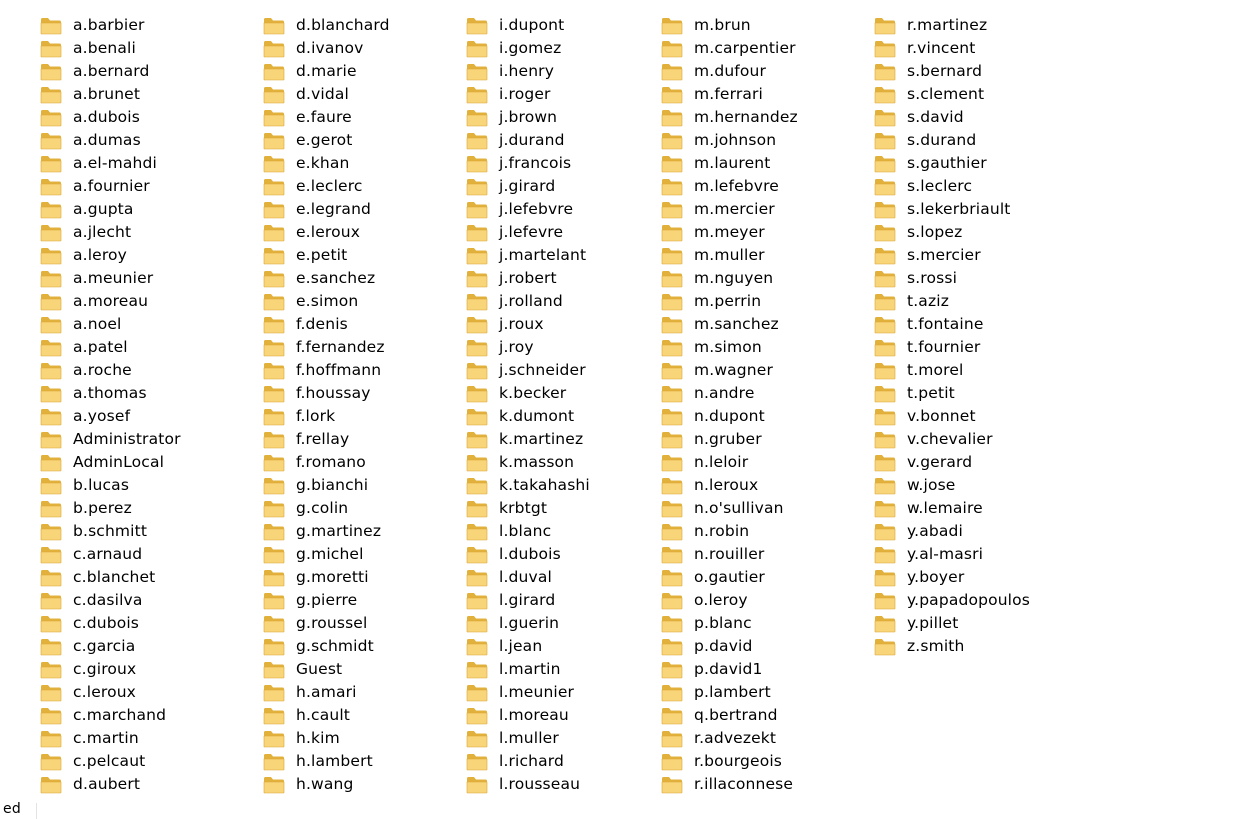  Describe the element at coordinates (563, 48) in the screenshot. I see `folder-item: i.gomez` at that location.